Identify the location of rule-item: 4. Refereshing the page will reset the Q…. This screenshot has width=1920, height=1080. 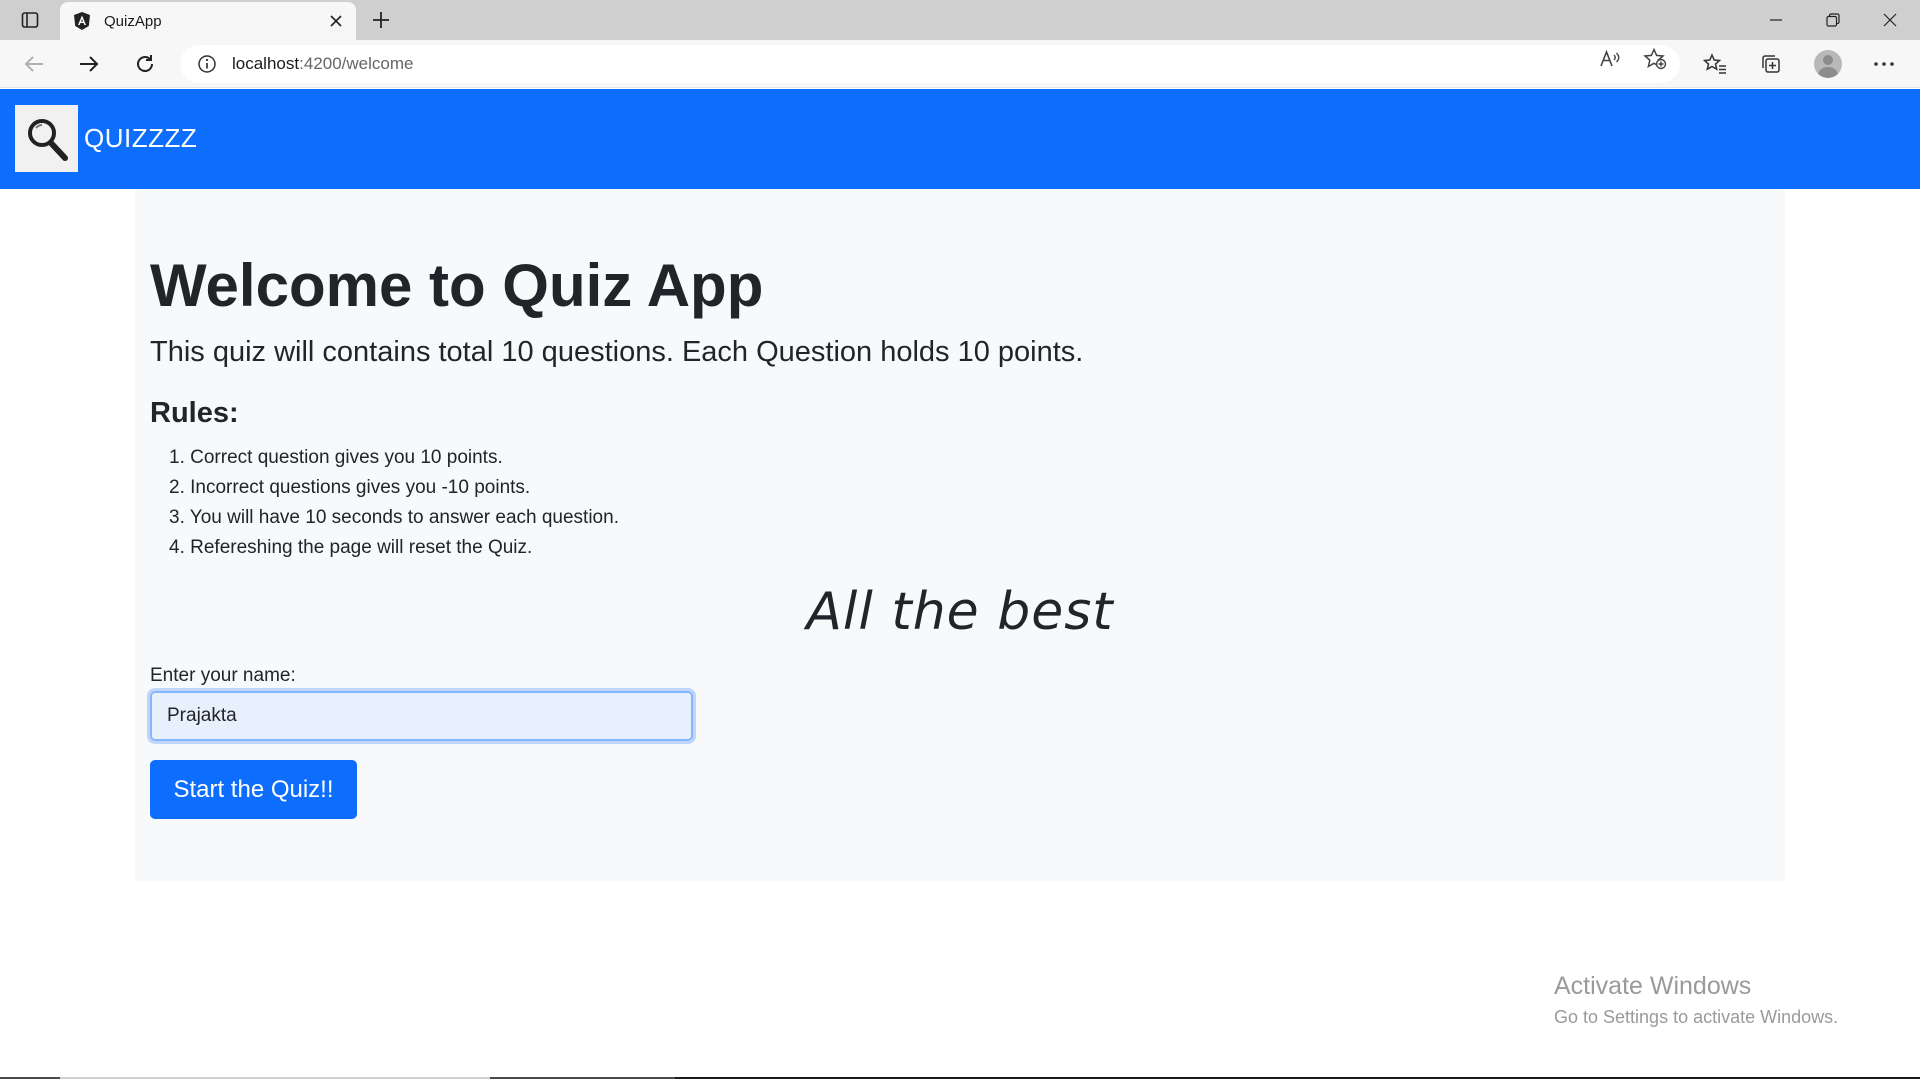
(351, 547).